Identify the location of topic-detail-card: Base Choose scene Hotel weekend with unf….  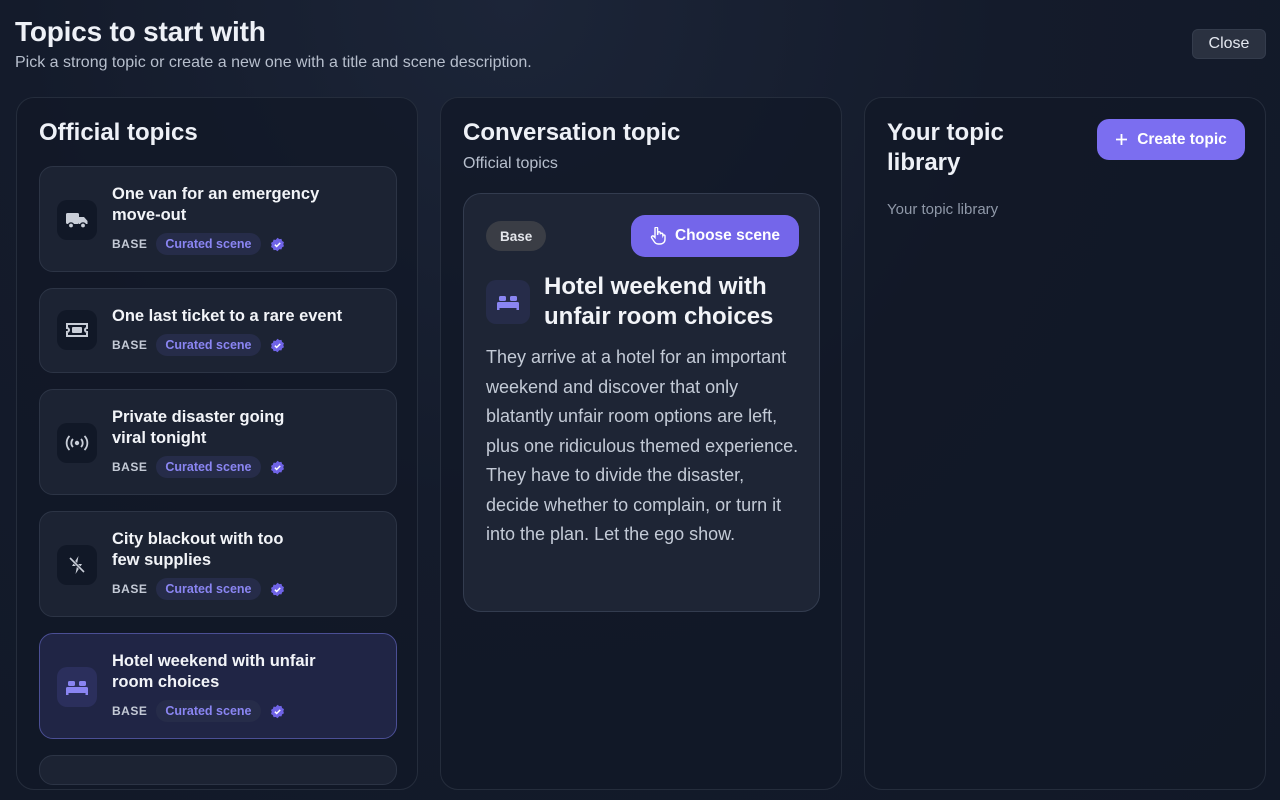
(641, 402).